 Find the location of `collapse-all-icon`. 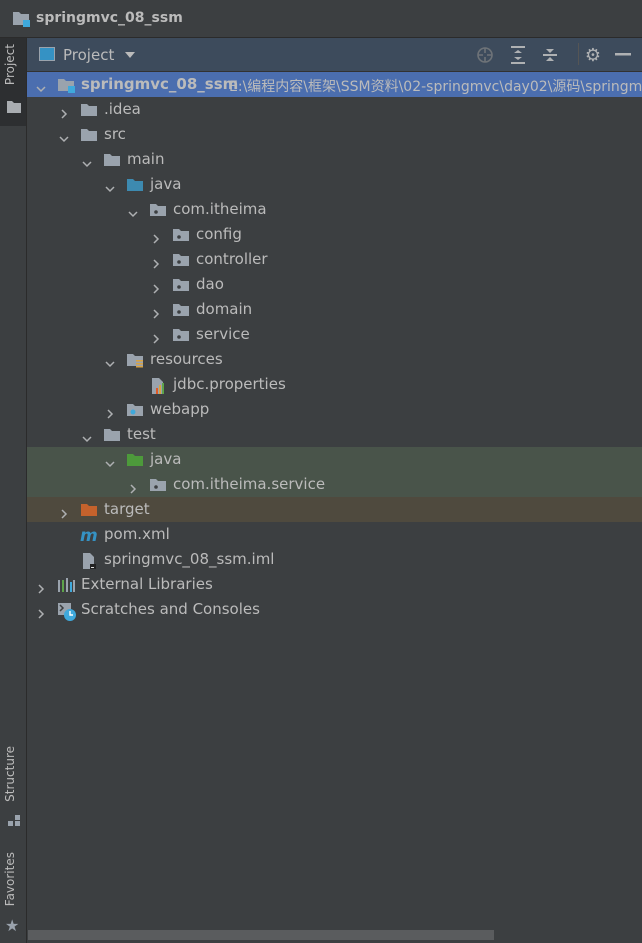

collapse-all-icon is located at coordinates (550, 55).